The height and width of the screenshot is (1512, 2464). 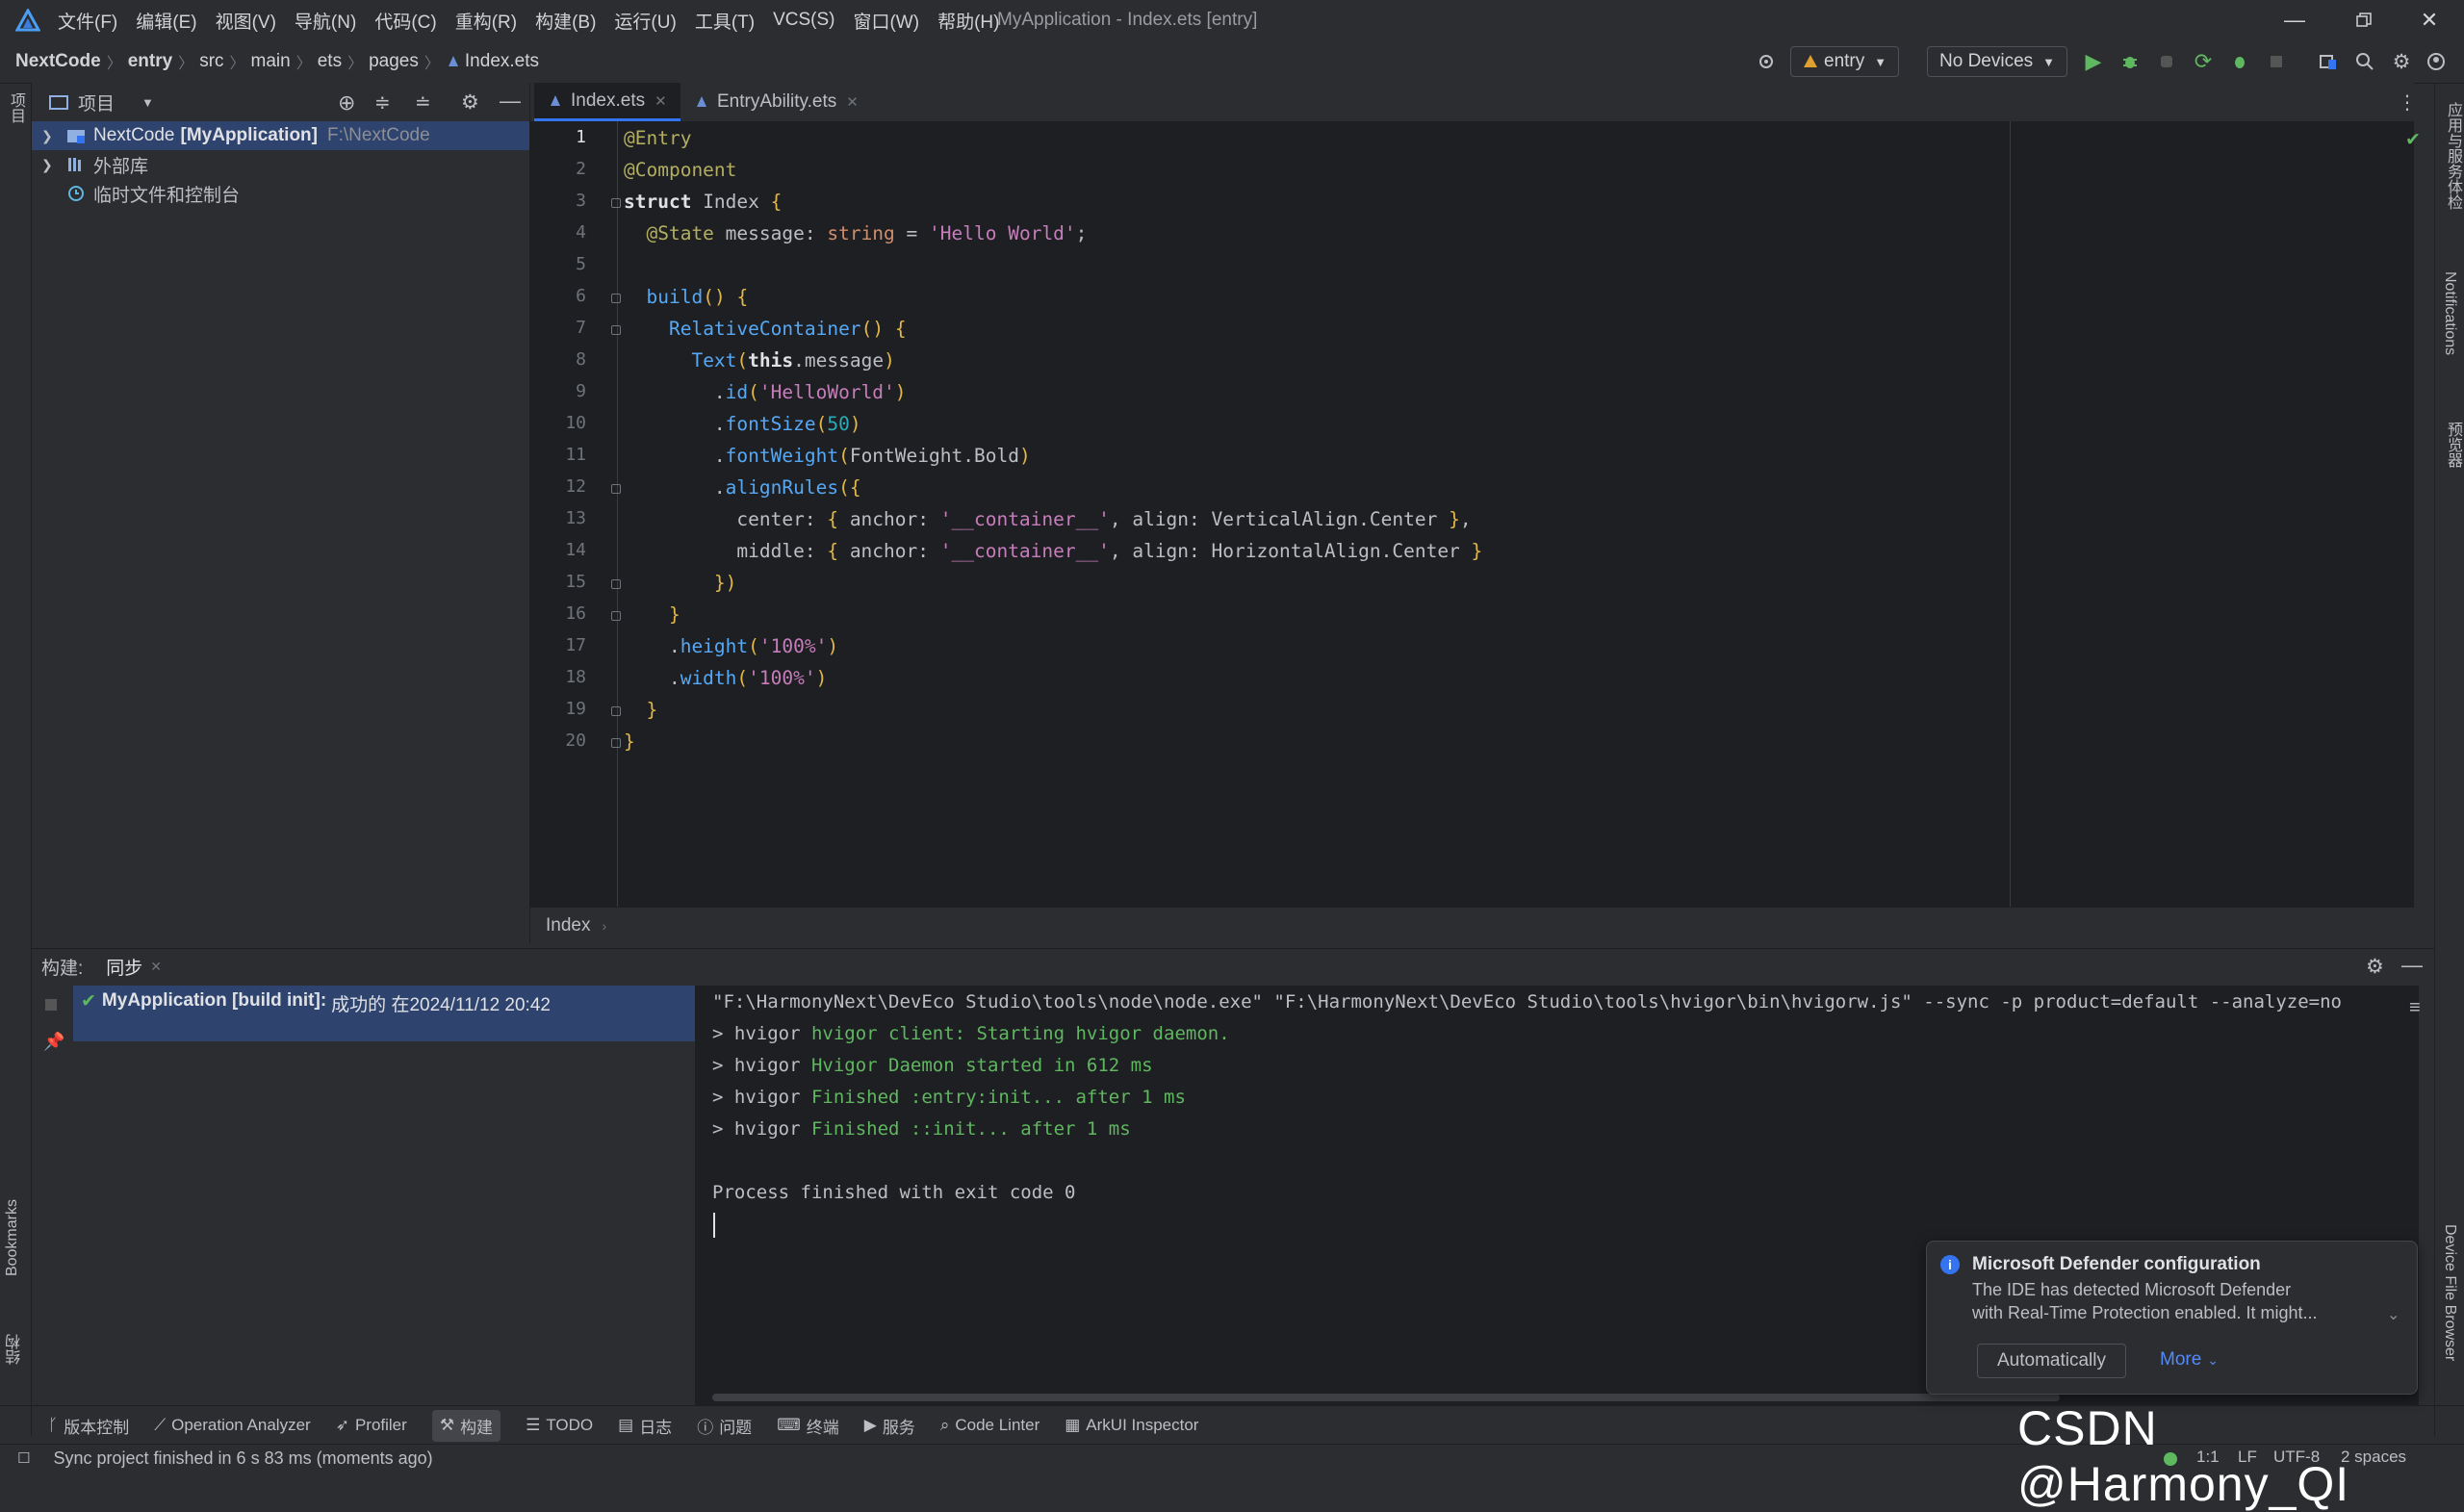 I want to click on breadcrumb-ets: ets, so click(x=330, y=61).